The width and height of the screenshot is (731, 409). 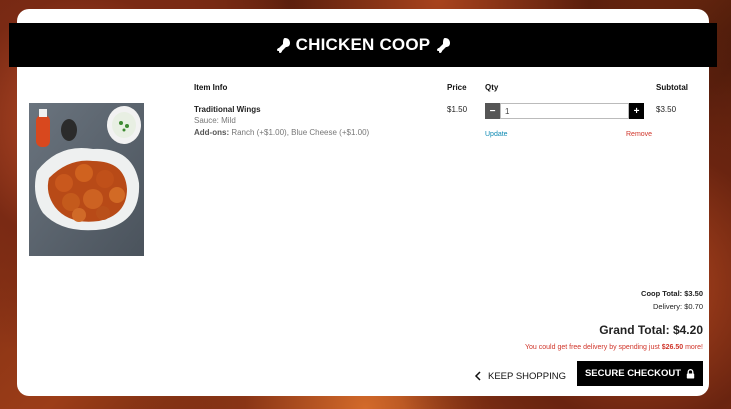 I want to click on column-header-price: Price, so click(x=457, y=87).